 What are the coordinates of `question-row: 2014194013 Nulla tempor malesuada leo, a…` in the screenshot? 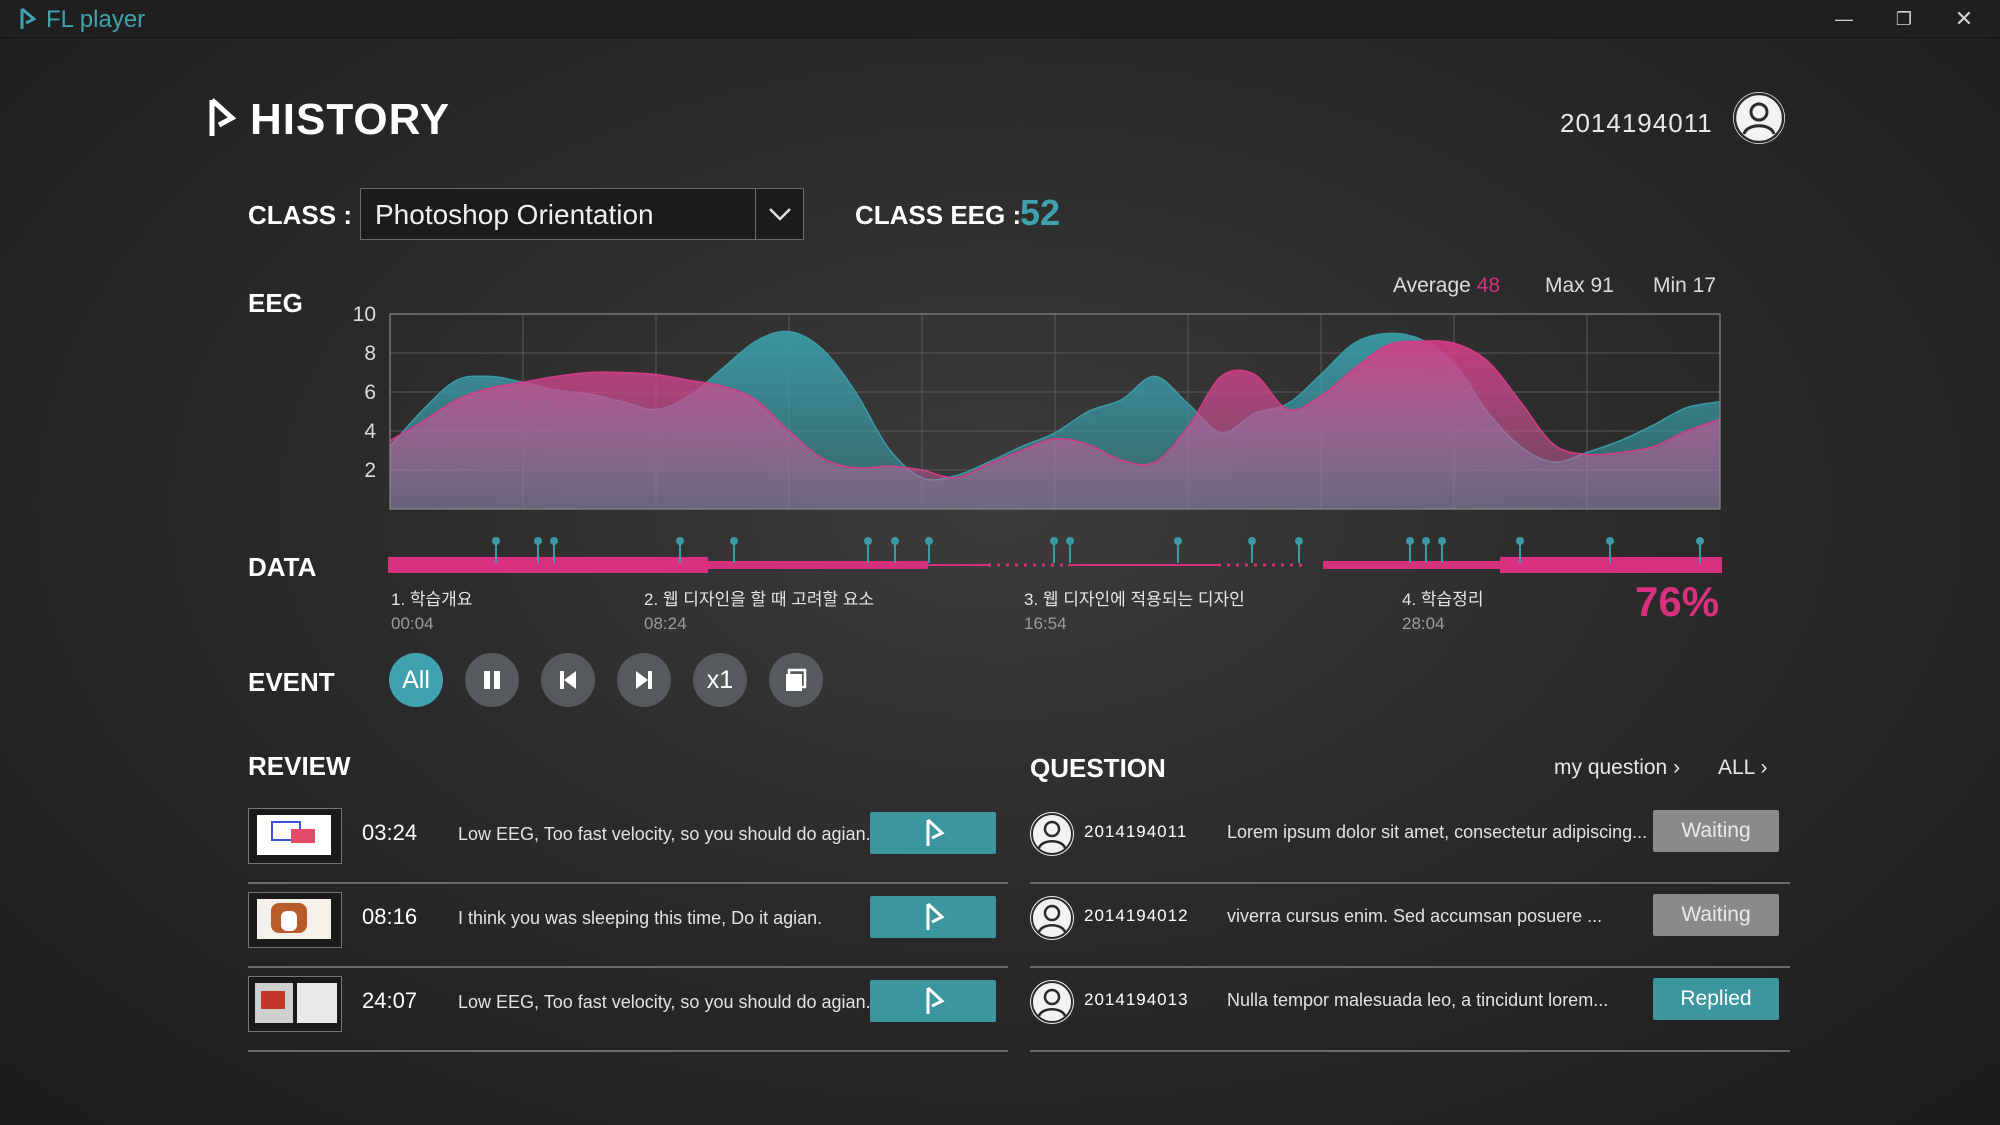 It's located at (1410, 1010).